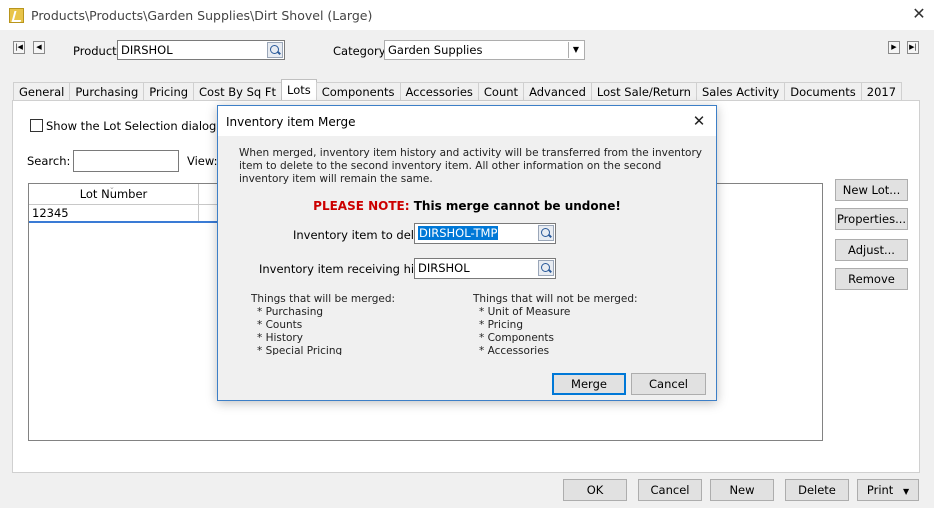  I want to click on tab-purchasing: Purchasing, so click(107, 91).